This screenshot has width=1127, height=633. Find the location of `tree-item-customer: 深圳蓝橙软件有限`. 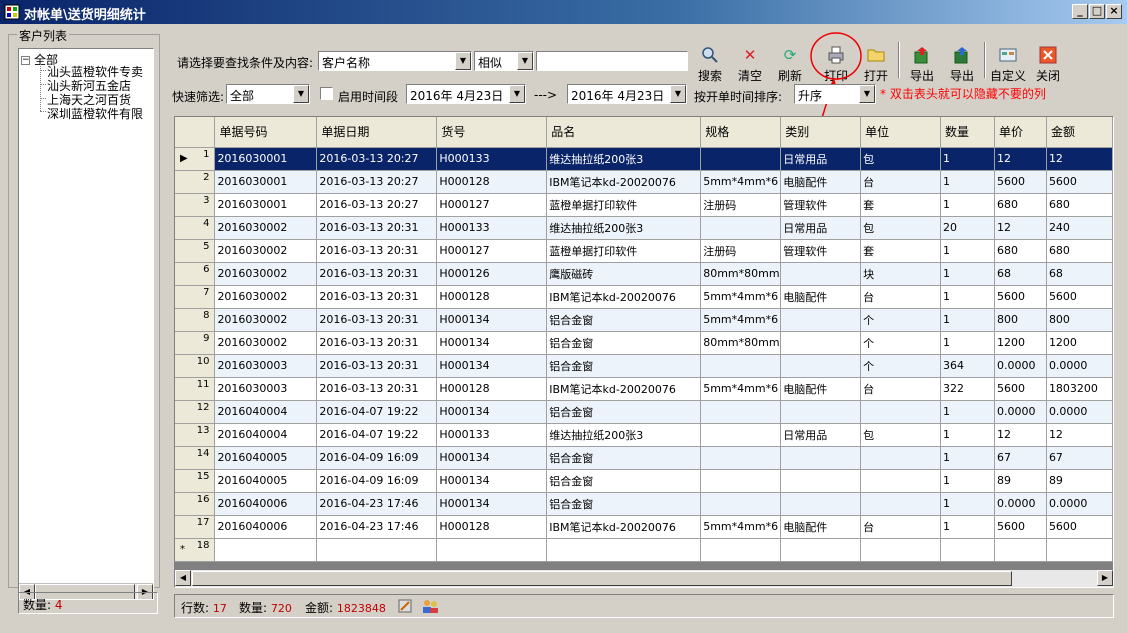

tree-item-customer: 深圳蓝橙软件有限 is located at coordinates (95, 113).